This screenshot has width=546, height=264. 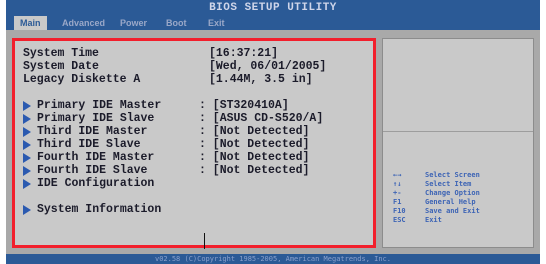 I want to click on system-time-value: [16:37:21], so click(x=243, y=53).